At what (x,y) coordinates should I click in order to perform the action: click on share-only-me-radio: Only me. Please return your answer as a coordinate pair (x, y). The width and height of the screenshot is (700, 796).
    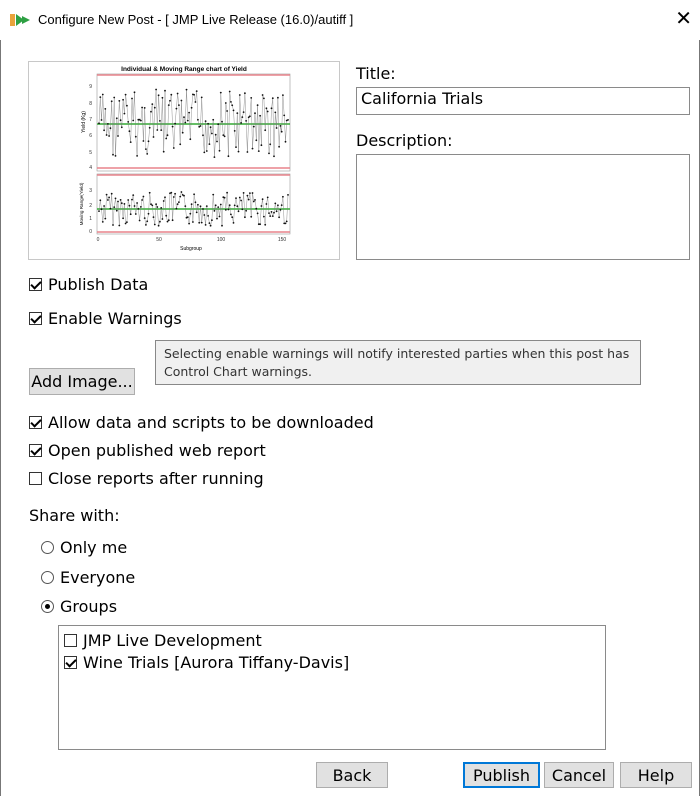
    Looking at the image, I should click on (84, 547).